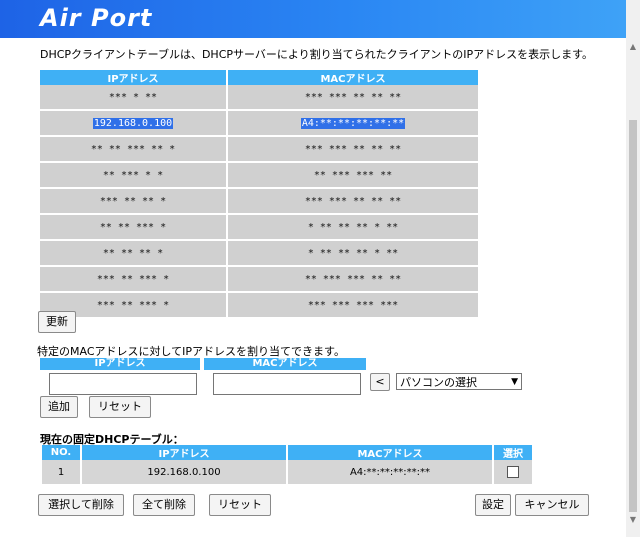 This screenshot has width=640, height=537. What do you see at coordinates (633, 316) in the screenshot?
I see `scrollbar-thumb` at bounding box center [633, 316].